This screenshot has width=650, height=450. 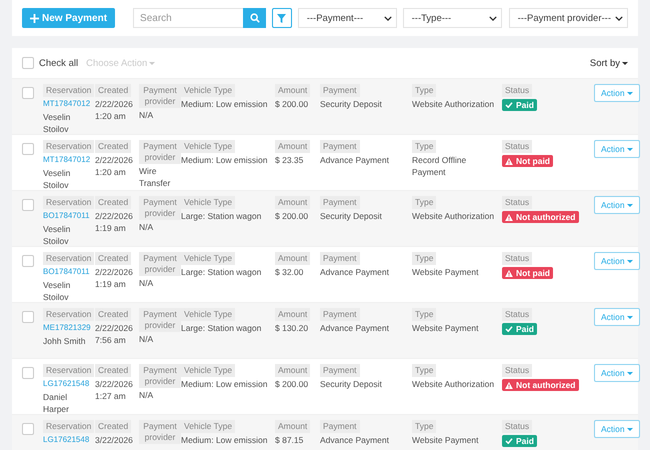 I want to click on dropdown: ---Type---, so click(x=452, y=18).